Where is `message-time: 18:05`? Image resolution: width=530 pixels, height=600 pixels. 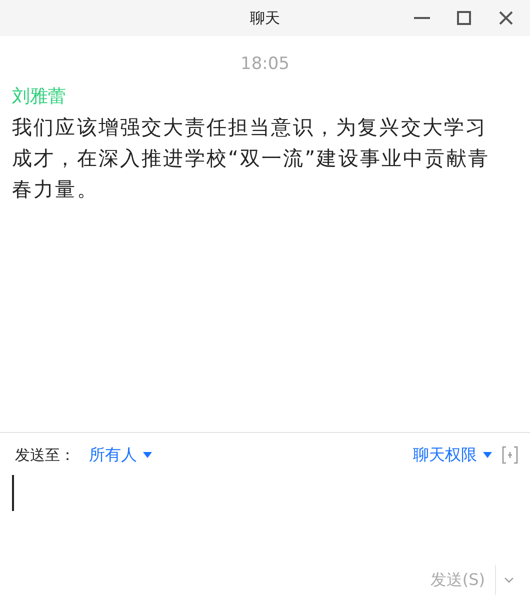
message-time: 18:05 is located at coordinates (265, 64).